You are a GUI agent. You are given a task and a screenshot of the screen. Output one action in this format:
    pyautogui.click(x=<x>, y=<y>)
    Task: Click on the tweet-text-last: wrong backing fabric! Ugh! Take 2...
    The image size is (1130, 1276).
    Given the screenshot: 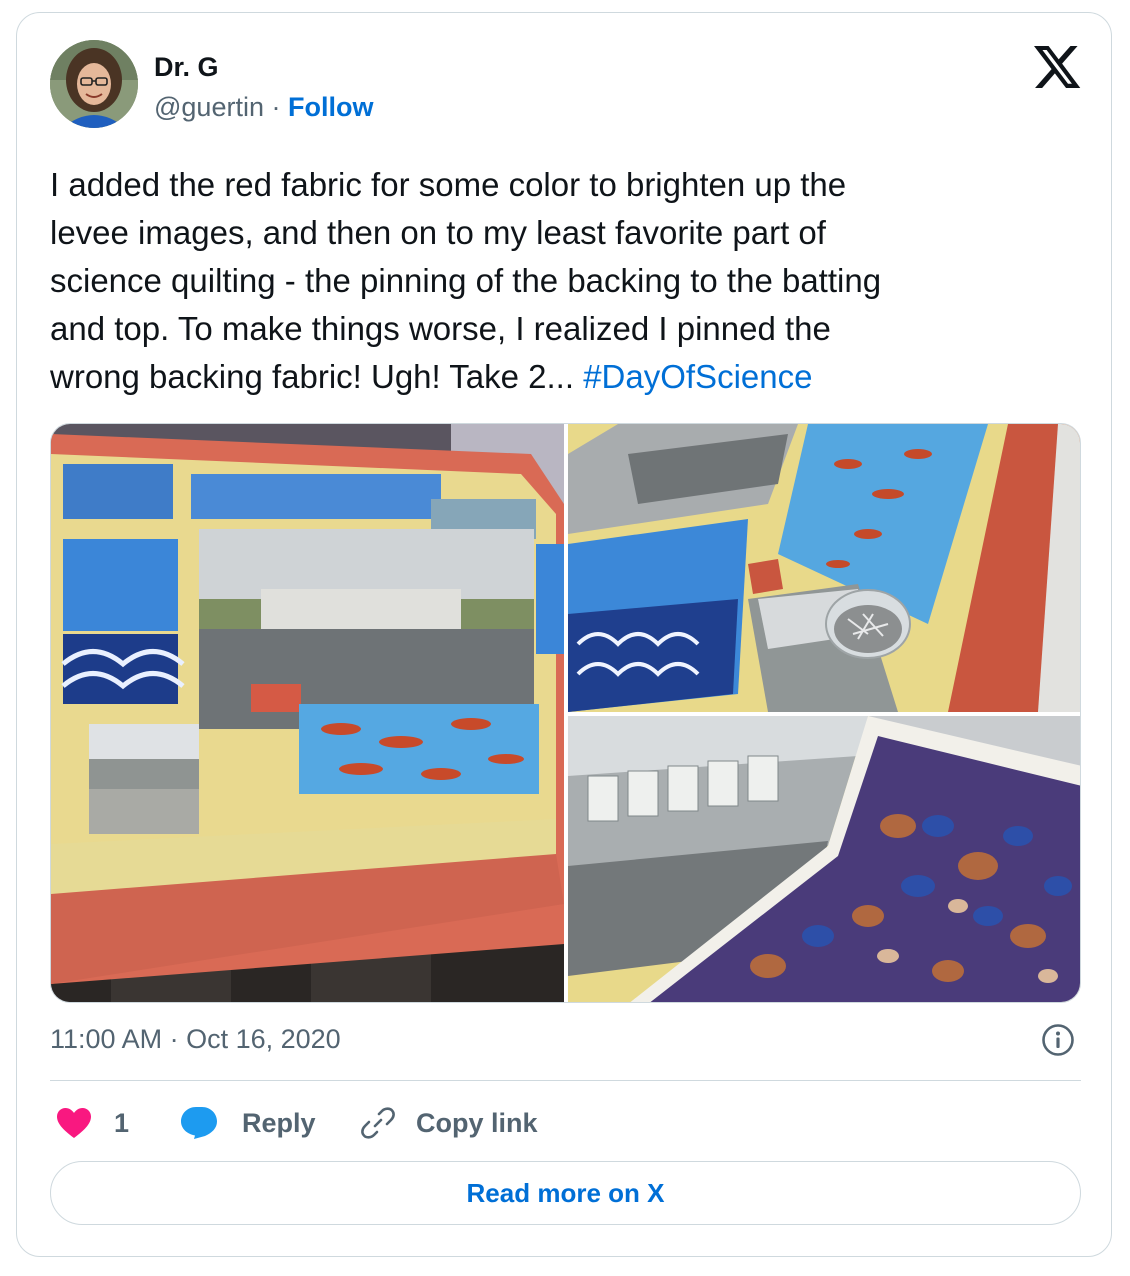 What is the action you would take?
    pyautogui.click(x=317, y=376)
    